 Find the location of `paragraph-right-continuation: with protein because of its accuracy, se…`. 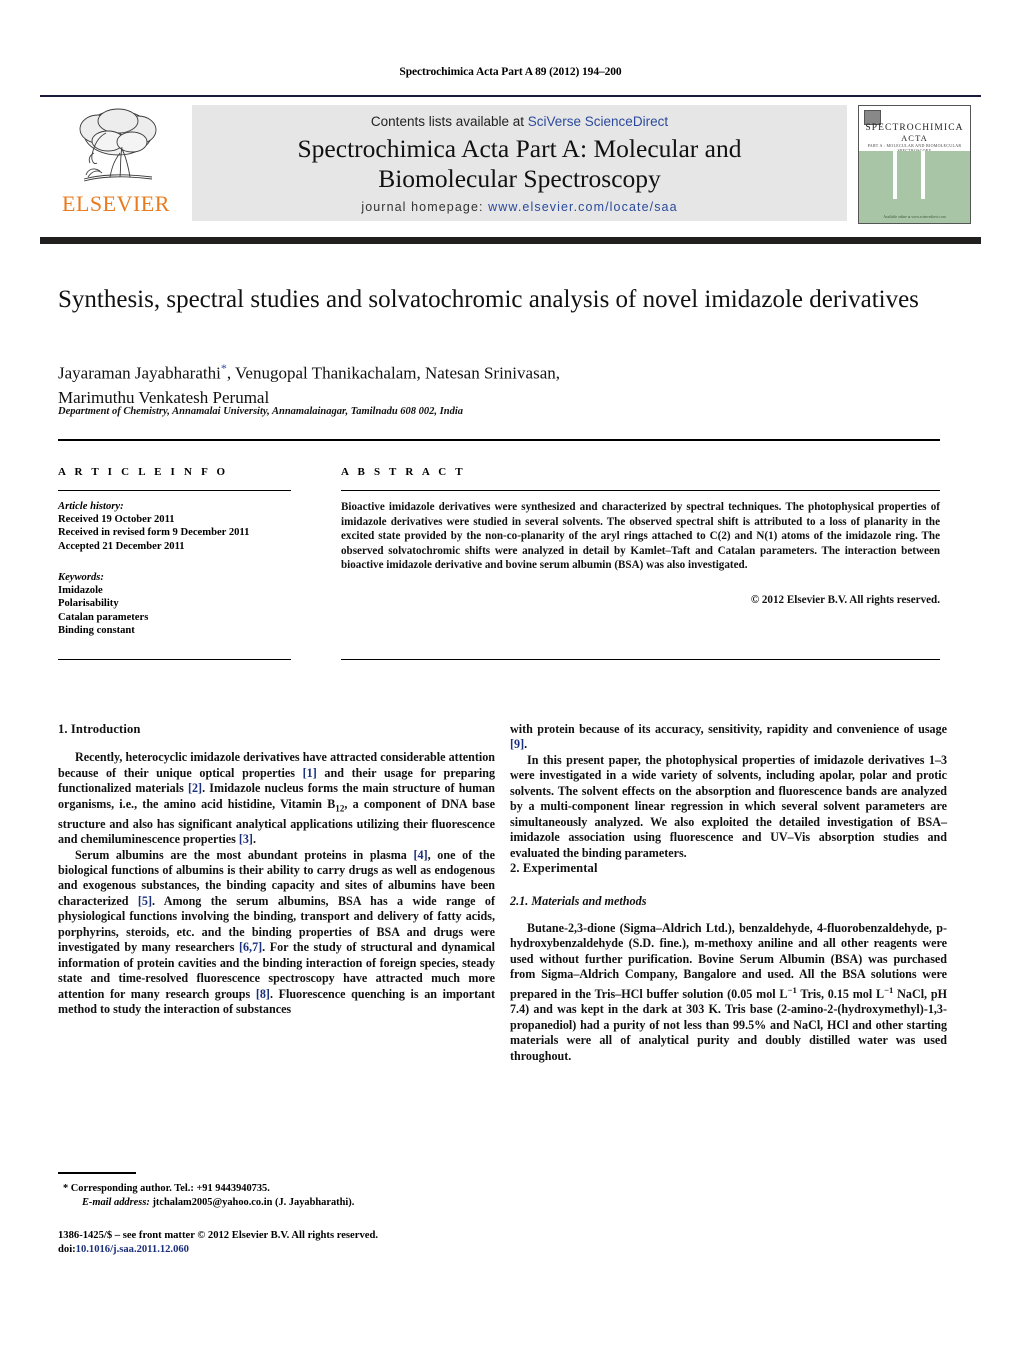

paragraph-right-continuation: with protein because of its accuracy, se… is located at coordinates (728, 737).